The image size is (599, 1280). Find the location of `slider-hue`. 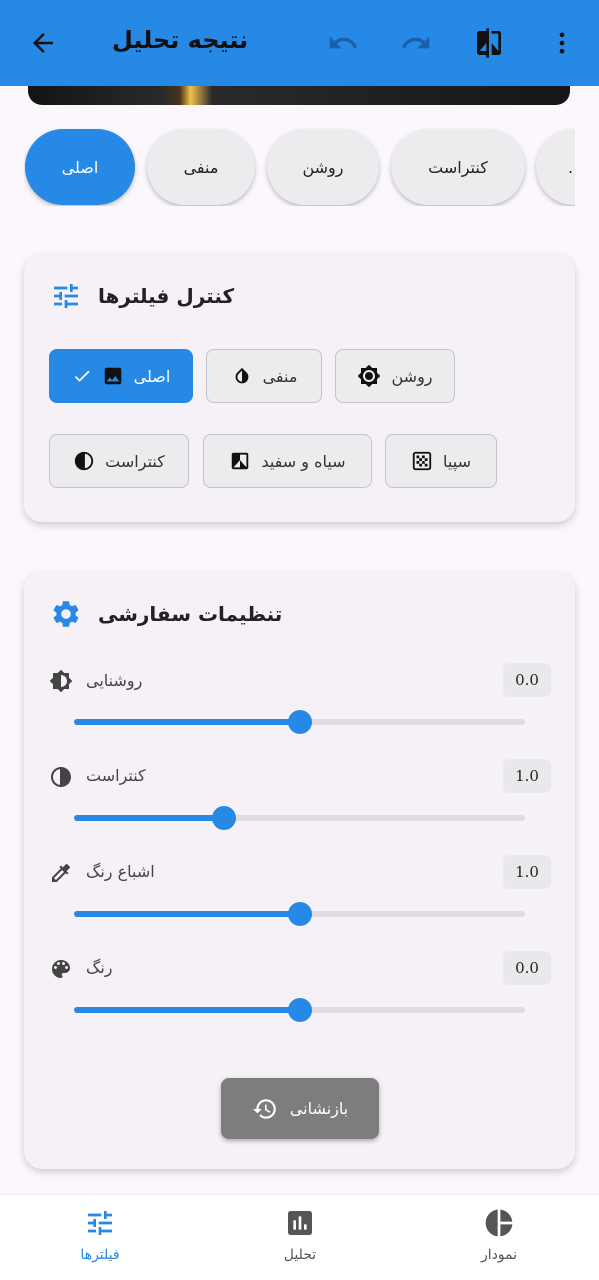

slider-hue is located at coordinates (299, 1010).